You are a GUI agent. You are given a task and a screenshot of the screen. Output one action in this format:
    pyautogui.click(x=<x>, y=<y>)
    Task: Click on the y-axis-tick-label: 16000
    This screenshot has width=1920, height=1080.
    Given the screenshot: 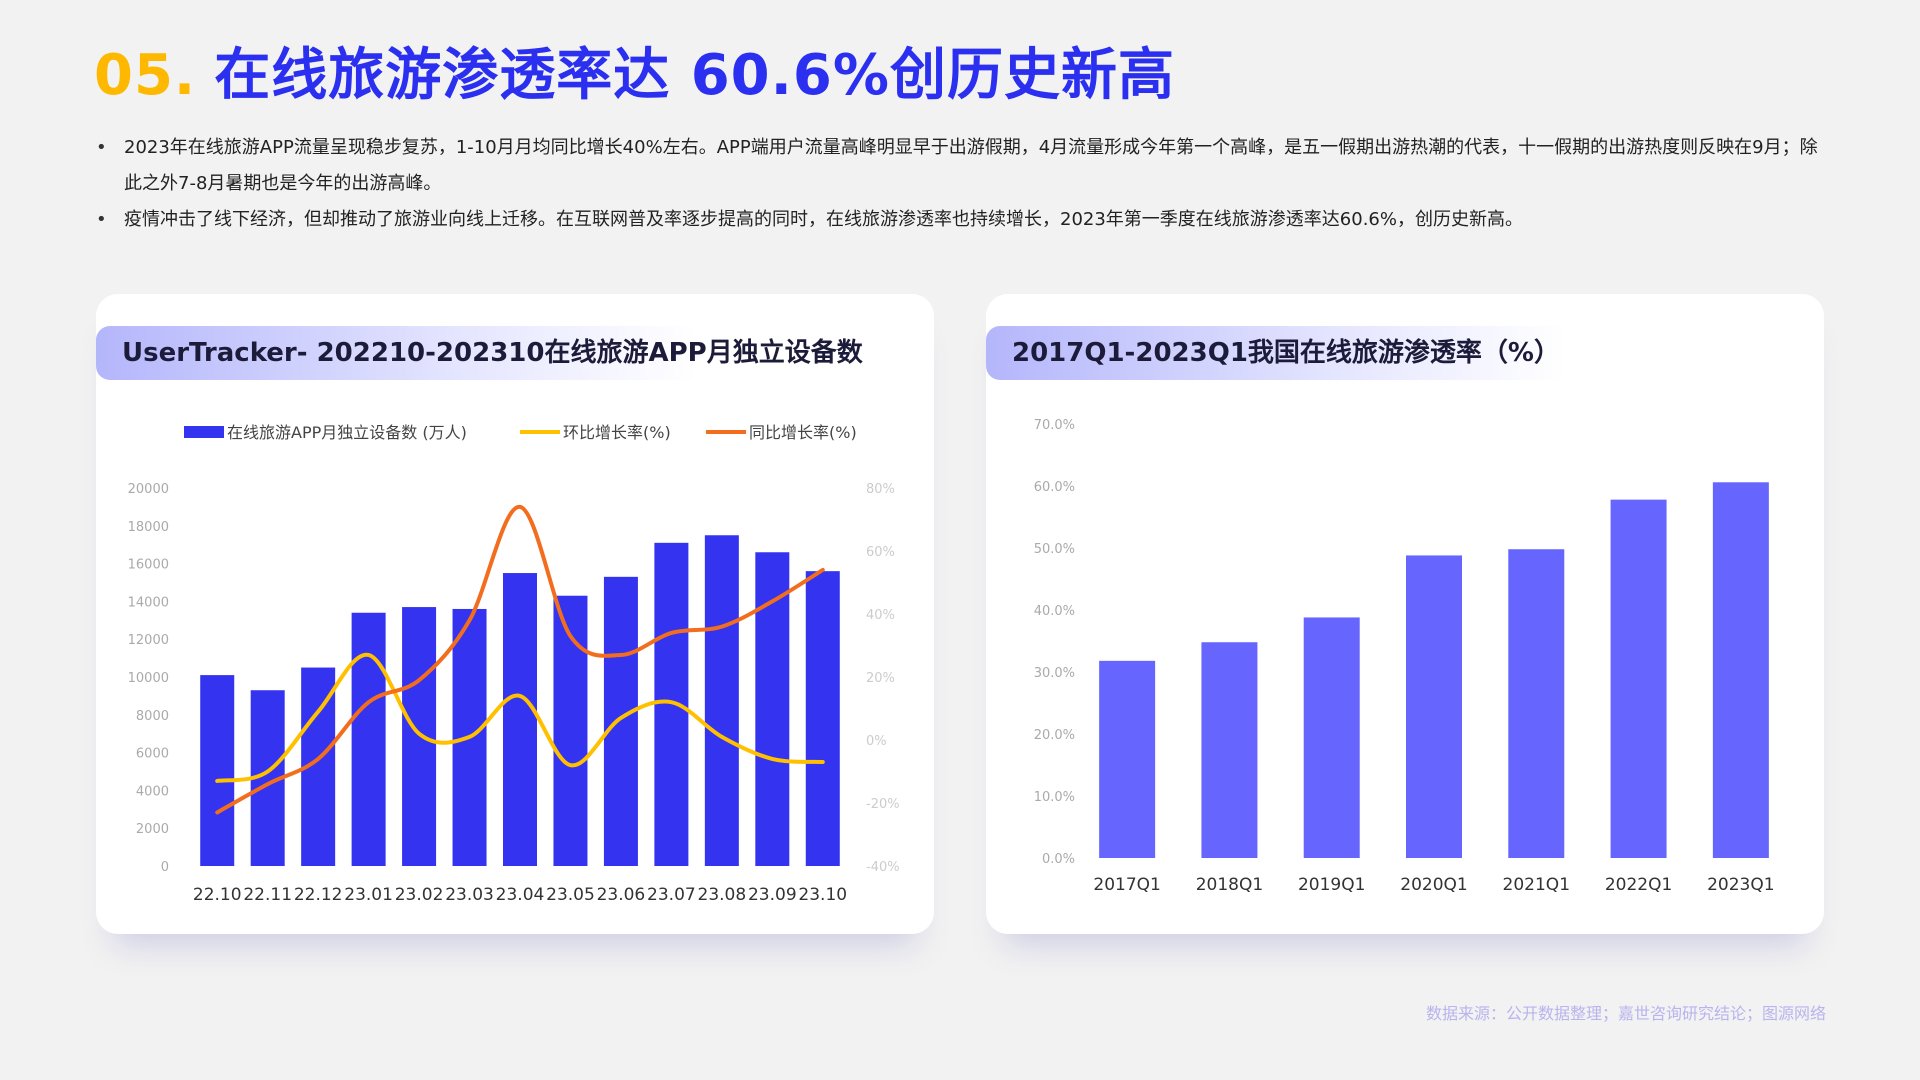 What is the action you would take?
    pyautogui.click(x=148, y=565)
    